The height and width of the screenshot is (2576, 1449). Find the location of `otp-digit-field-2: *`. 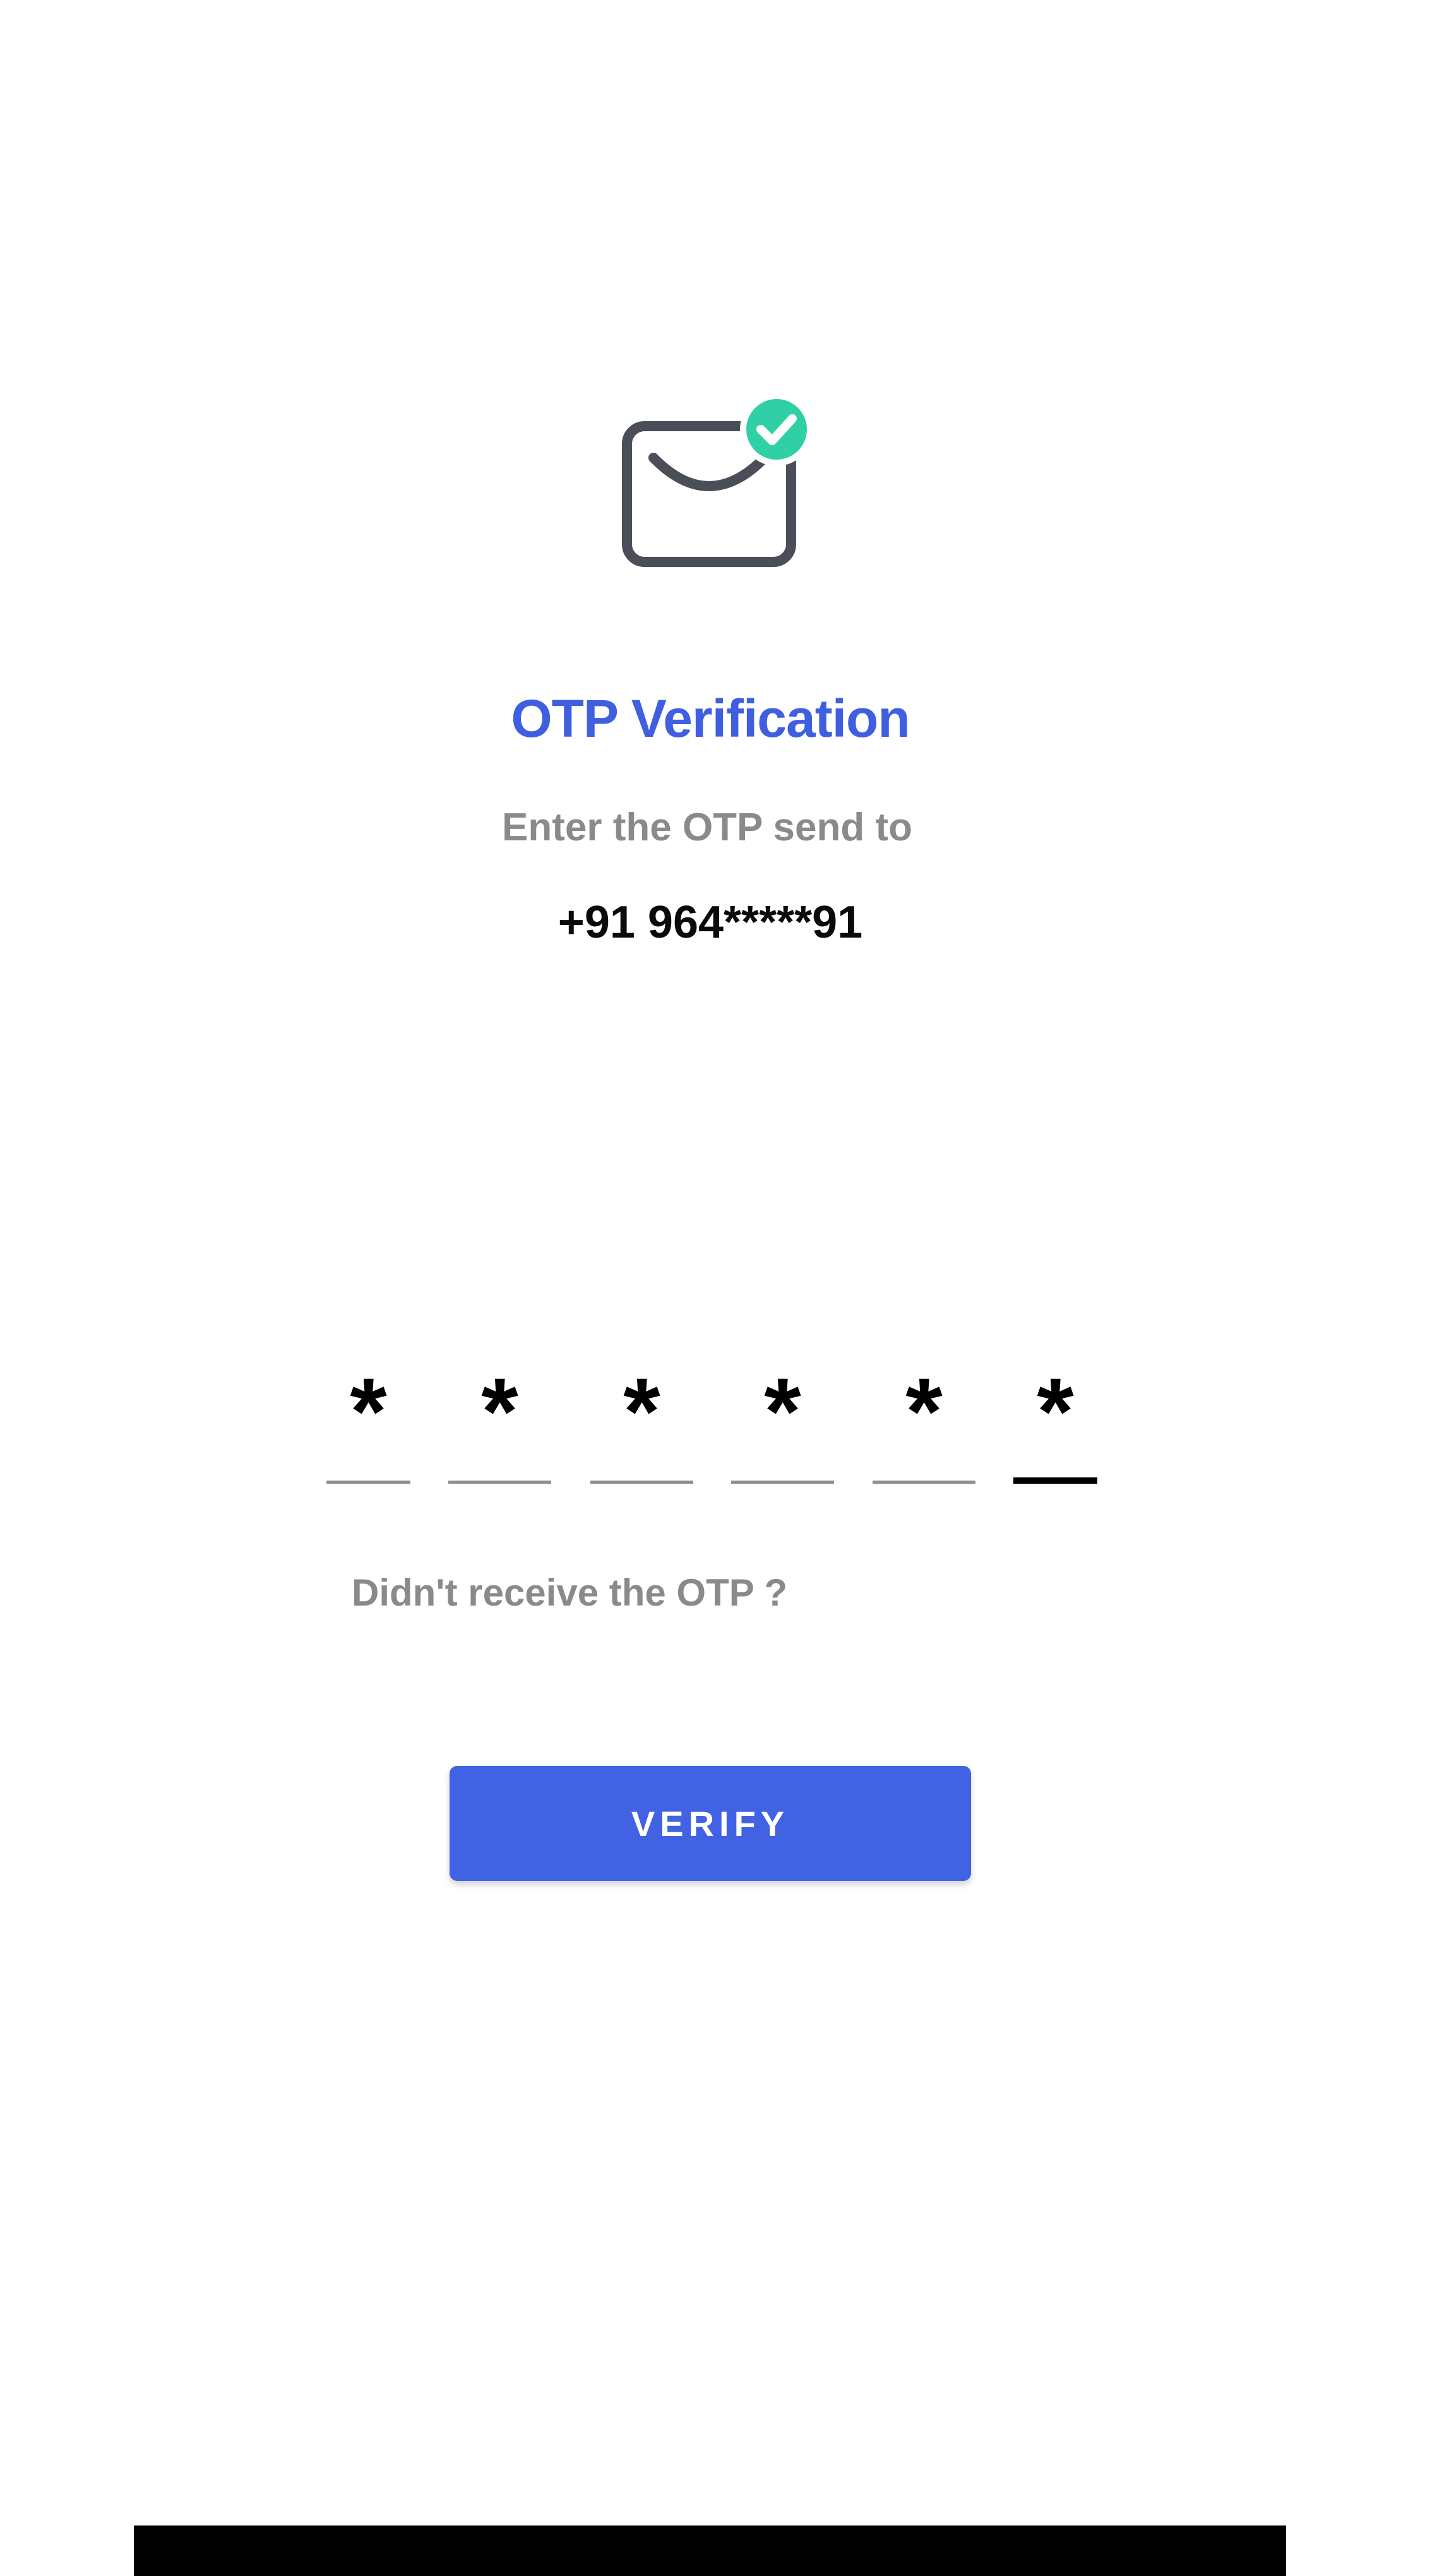

otp-digit-field-2: * is located at coordinates (499, 1420).